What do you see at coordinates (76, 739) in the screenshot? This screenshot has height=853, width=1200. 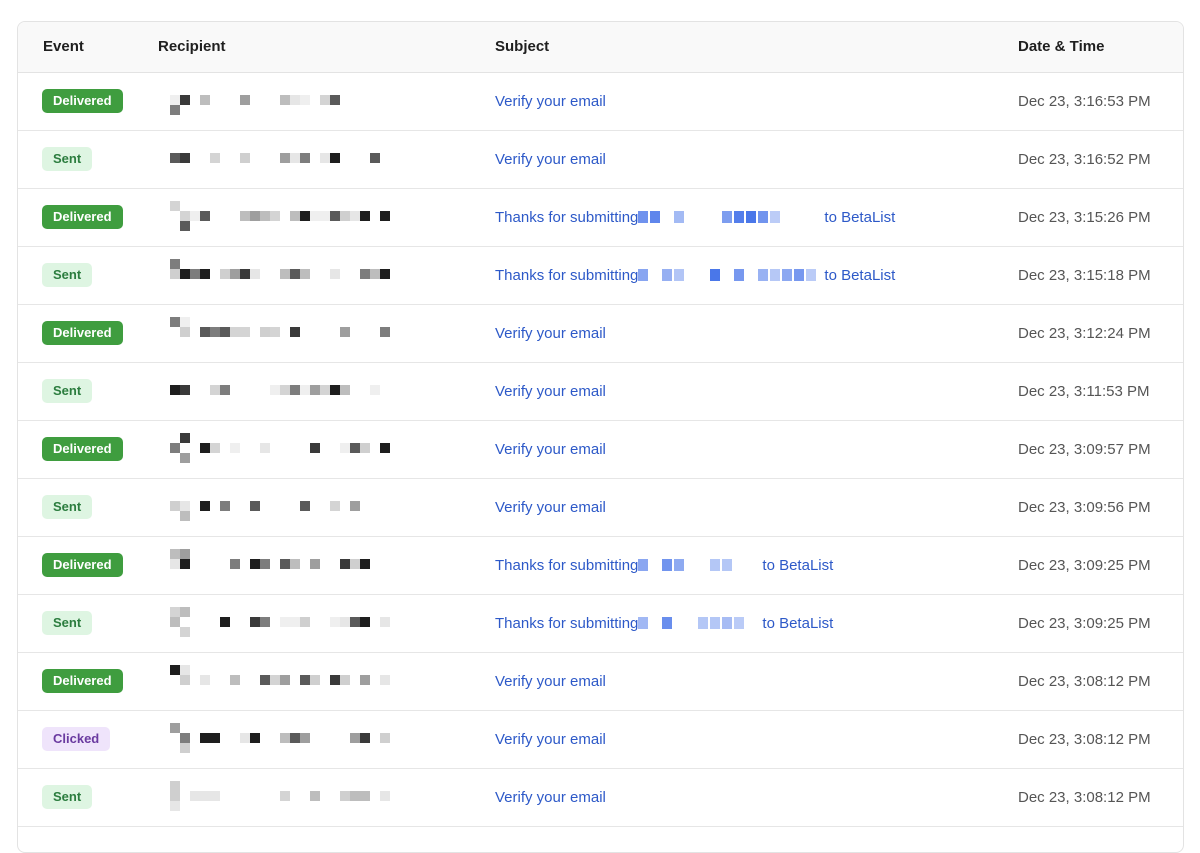 I see `clicked-status-badge: Clicked` at bounding box center [76, 739].